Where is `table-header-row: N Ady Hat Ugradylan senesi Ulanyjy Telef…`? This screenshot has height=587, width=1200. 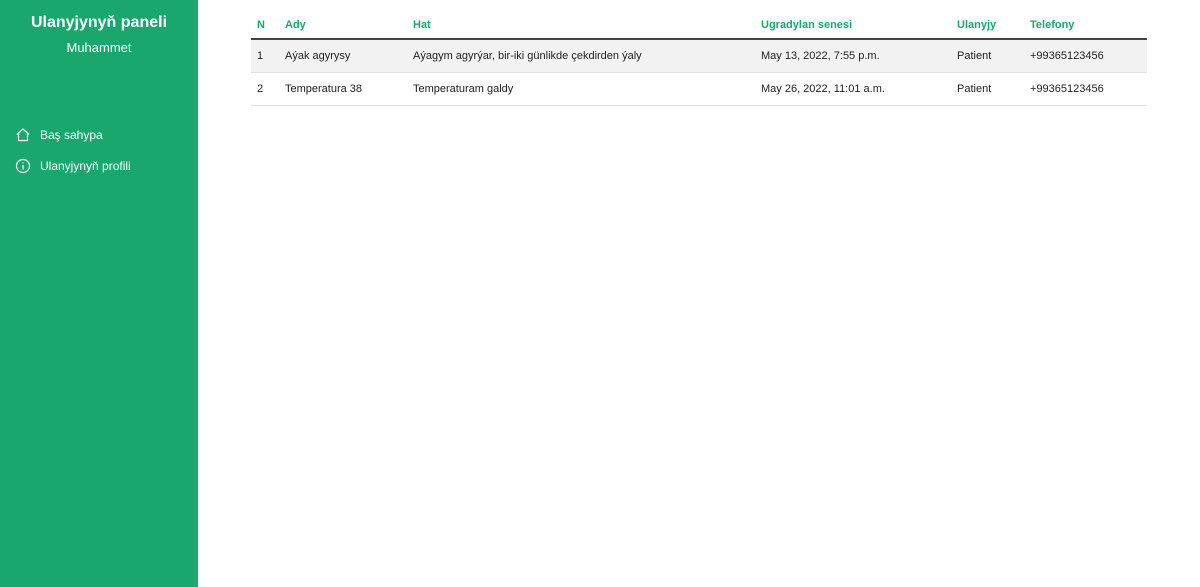
table-header-row: N Ady Hat Ugradylan senesi Ulanyjy Telef… is located at coordinates (699, 25).